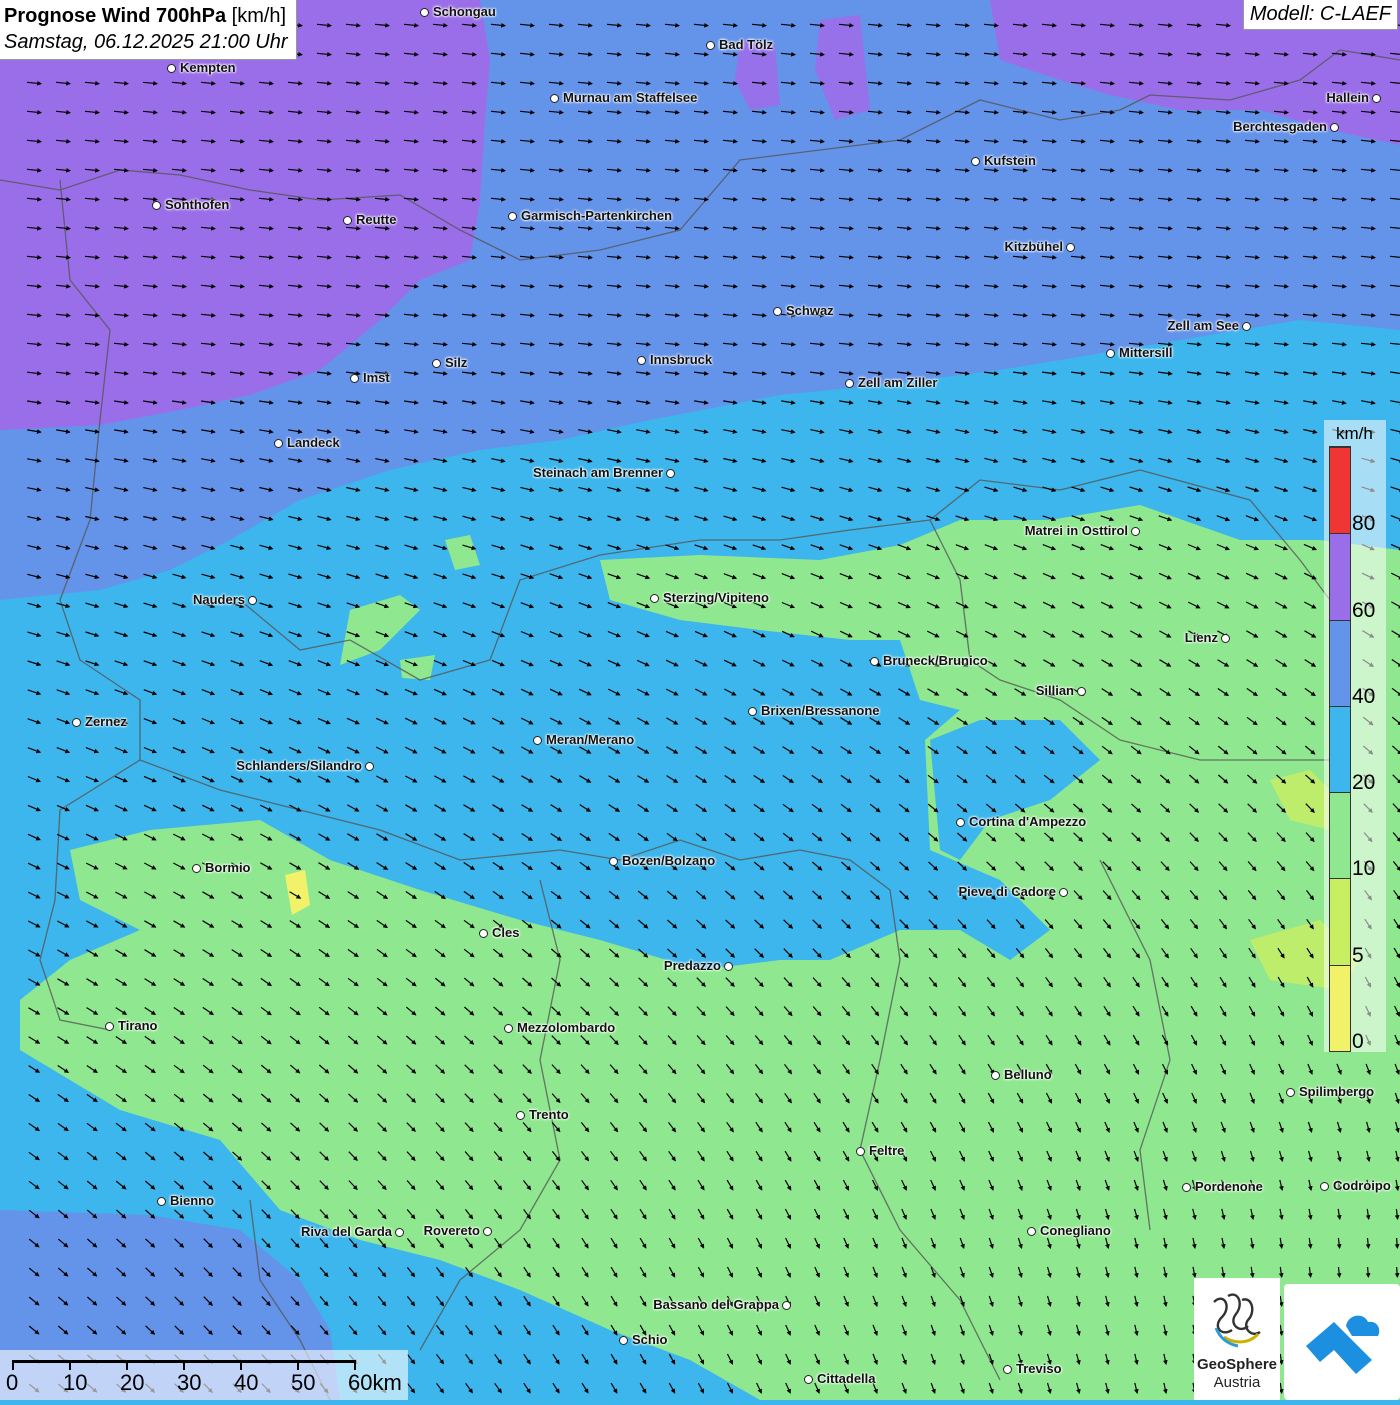 The width and height of the screenshot is (1400, 1405). I want to click on city-label: Imst, so click(376, 377).